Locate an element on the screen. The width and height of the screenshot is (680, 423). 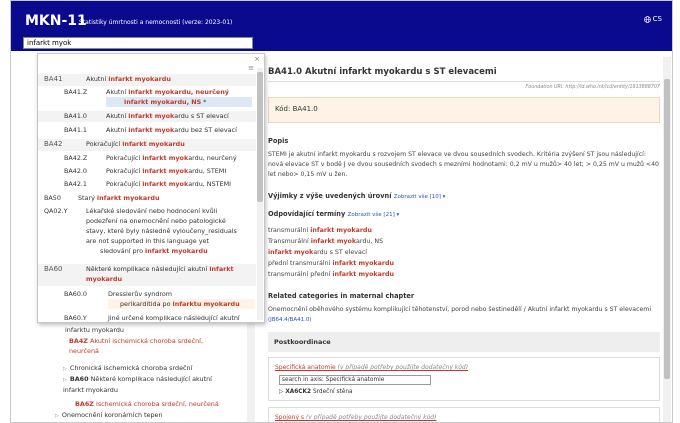
index-term: přední transmurální infarkt myokardu is located at coordinates (331, 263).